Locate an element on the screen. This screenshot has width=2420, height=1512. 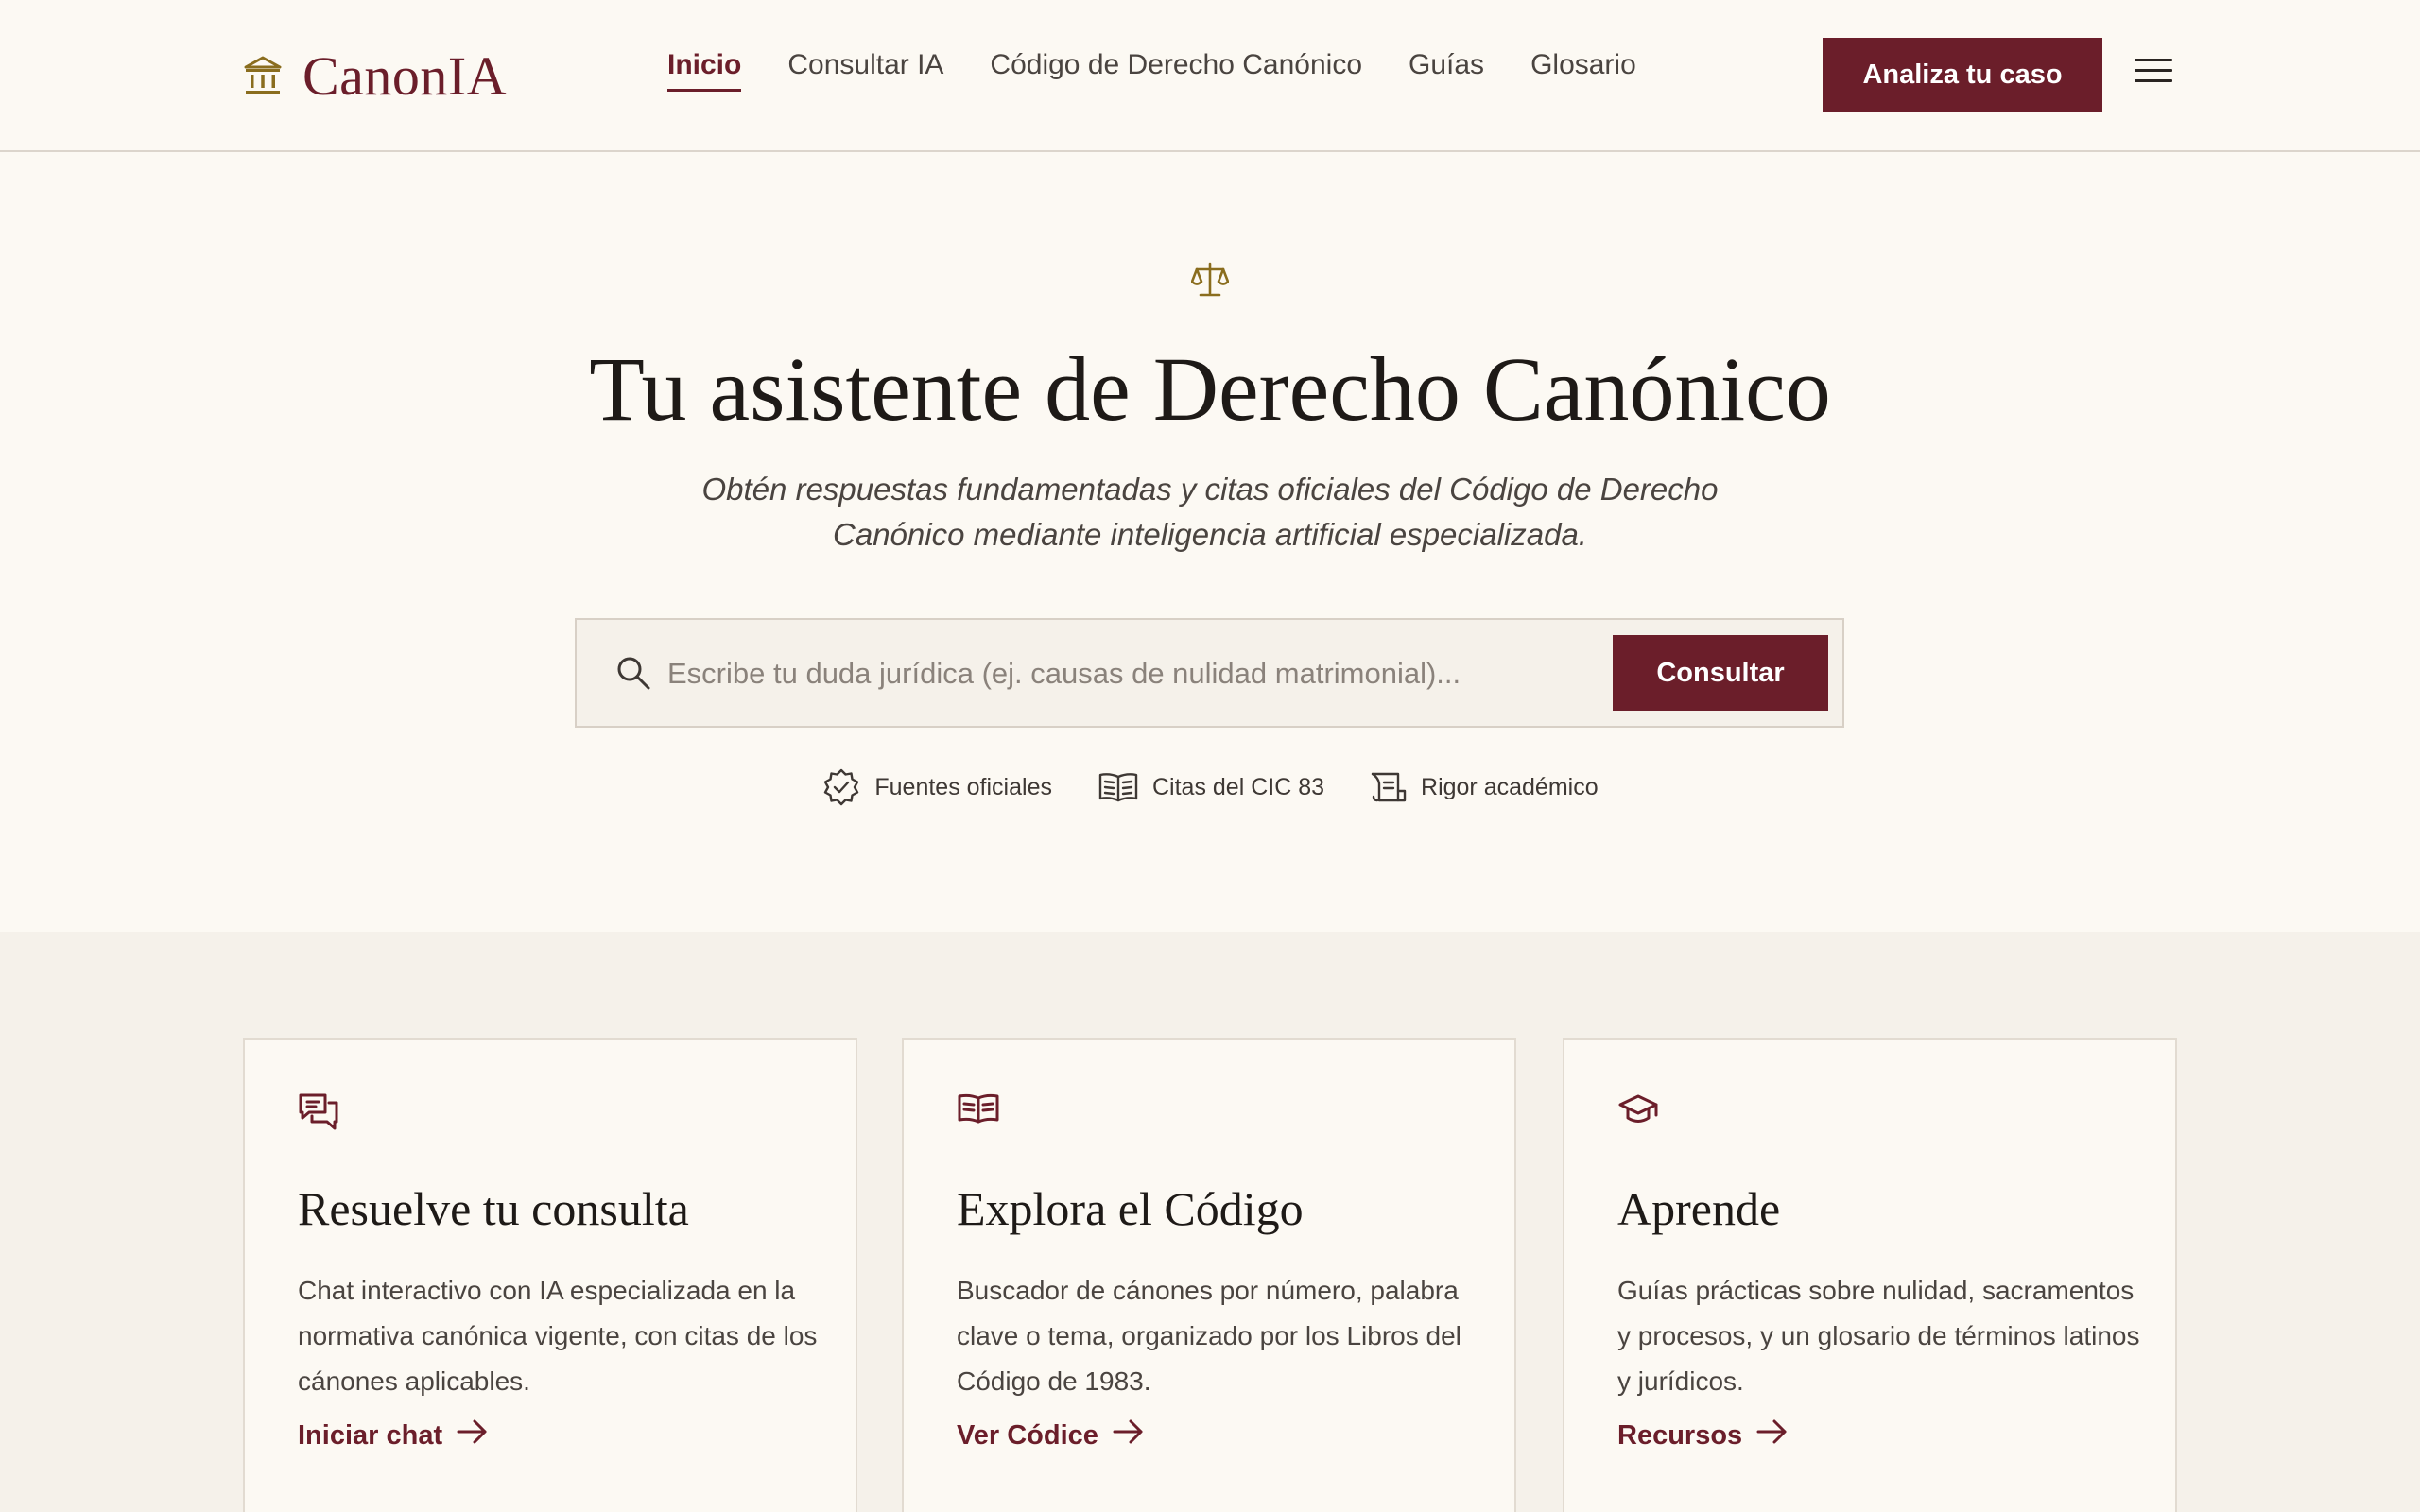
verified-badge-icon is located at coordinates (841, 787).